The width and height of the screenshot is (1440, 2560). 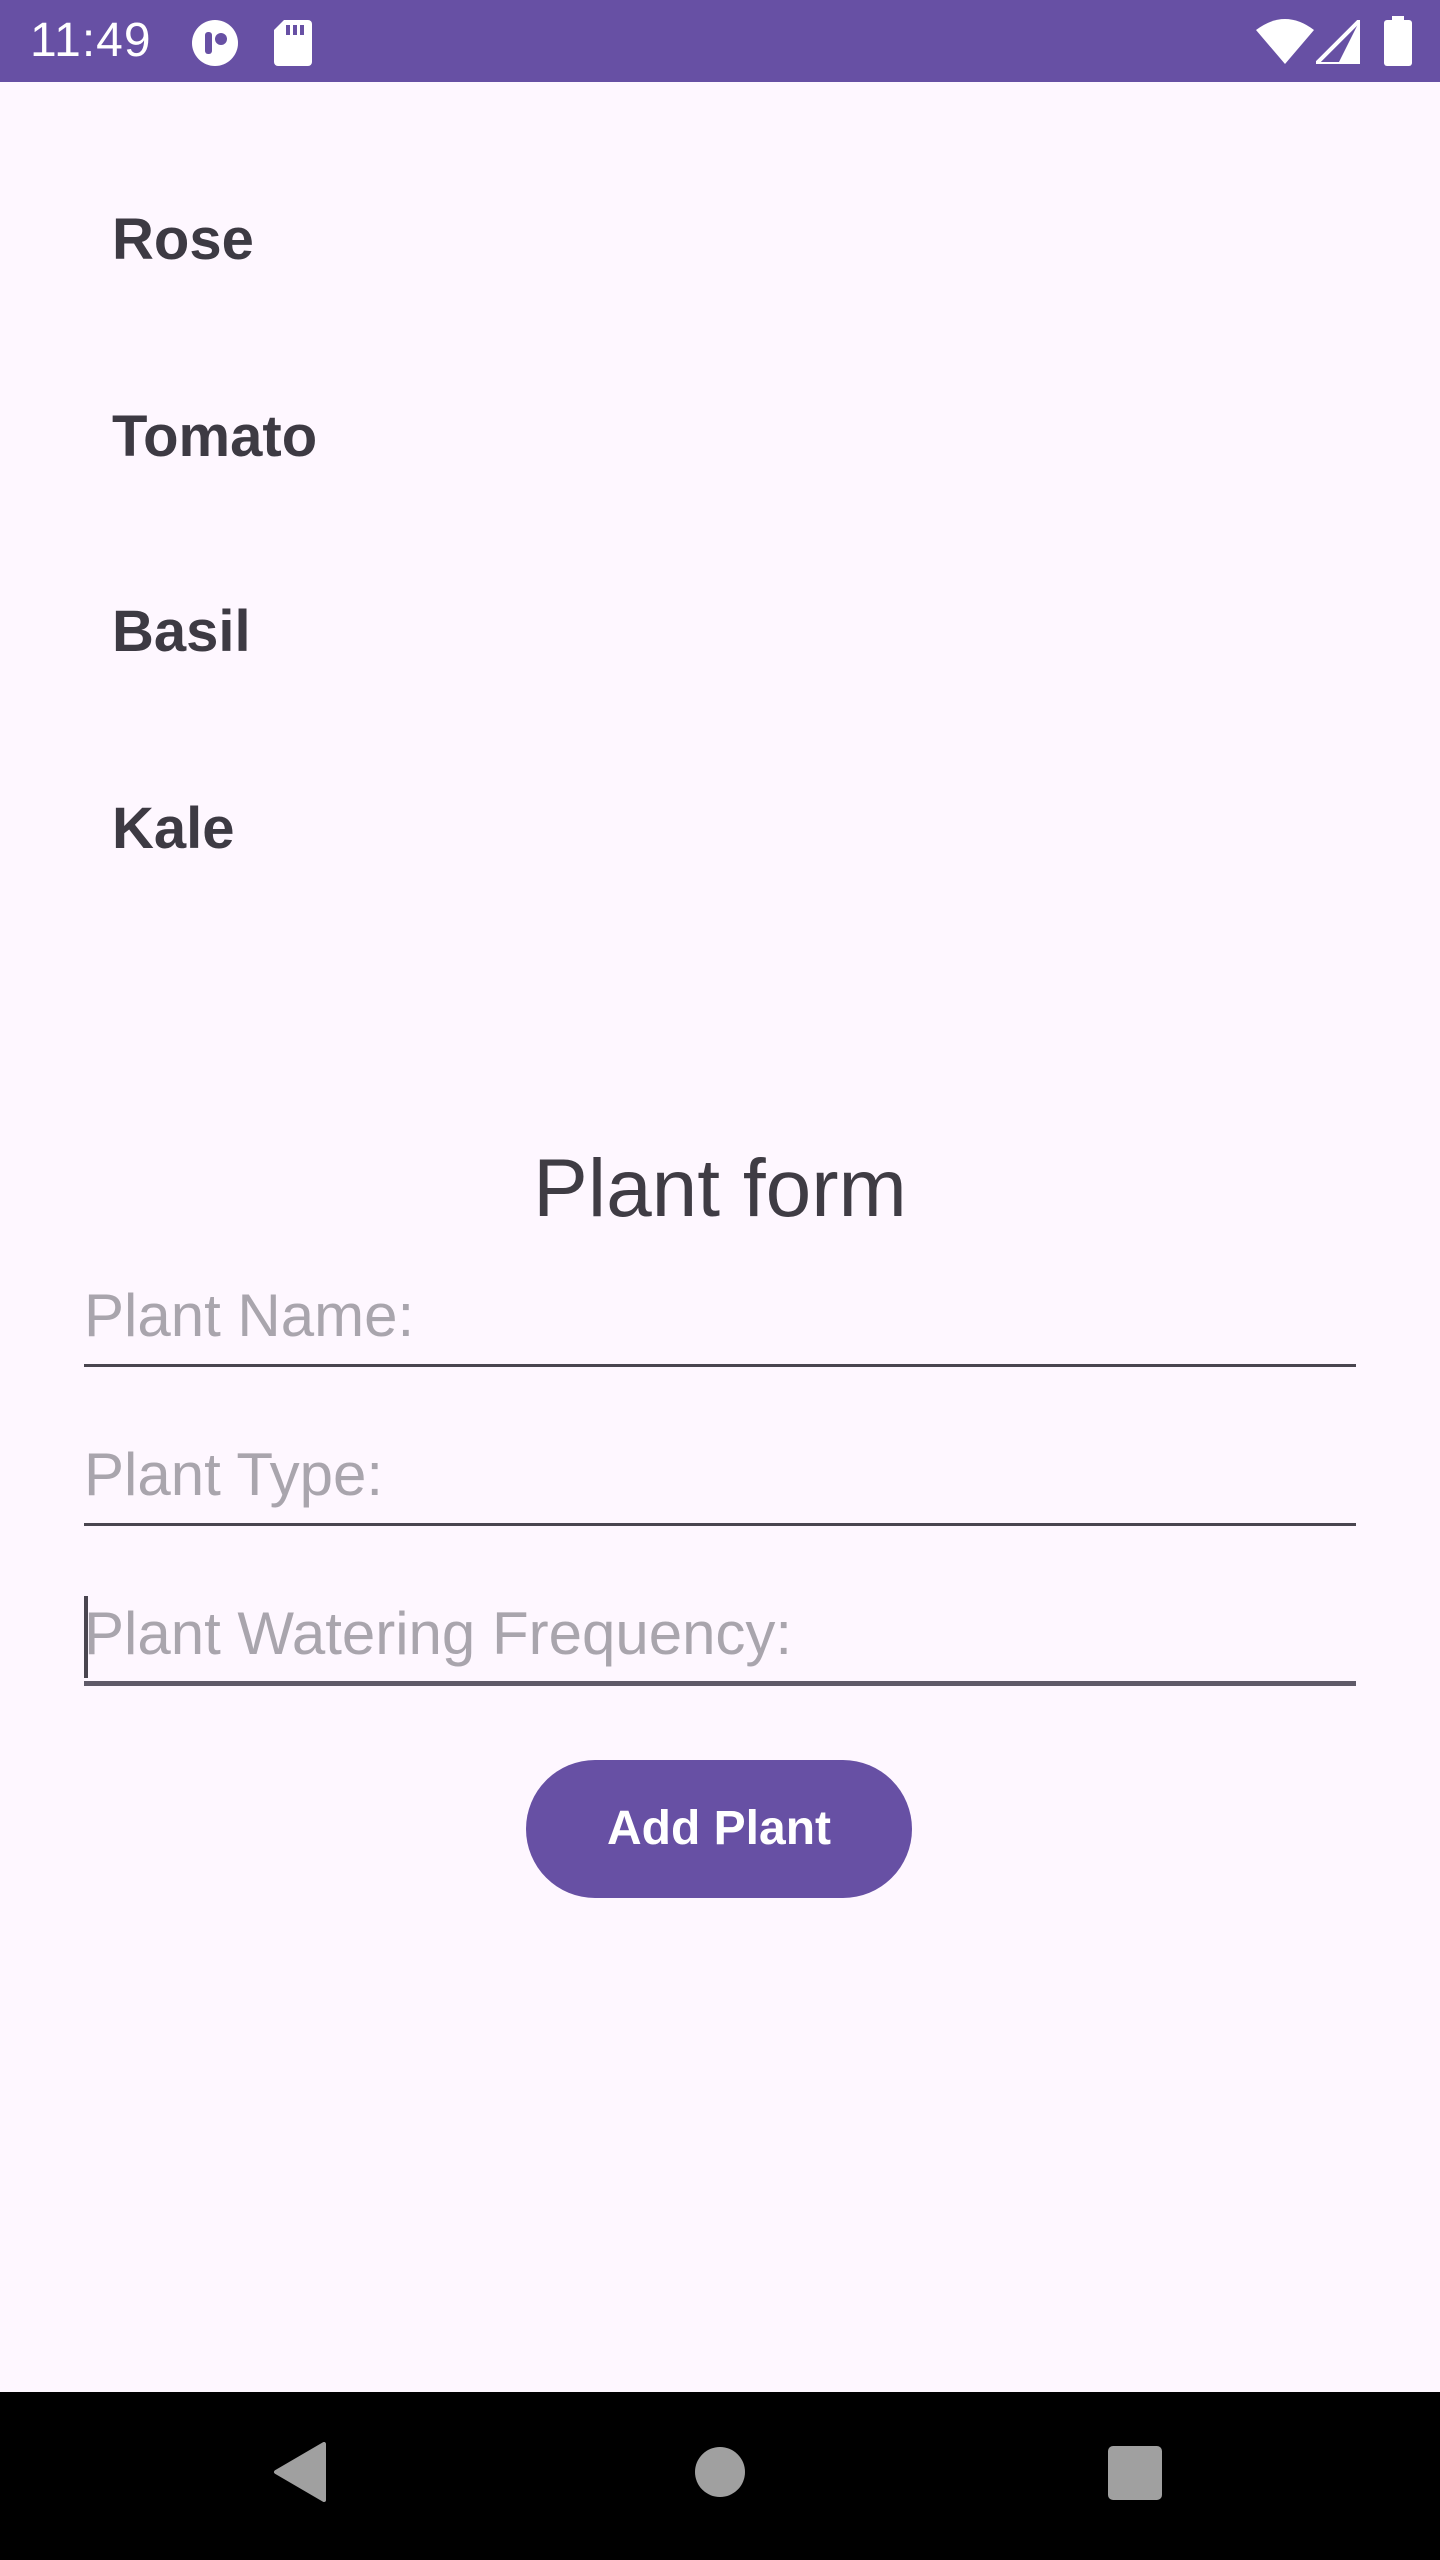 I want to click on plant-name-field, so click(x=720, y=1320).